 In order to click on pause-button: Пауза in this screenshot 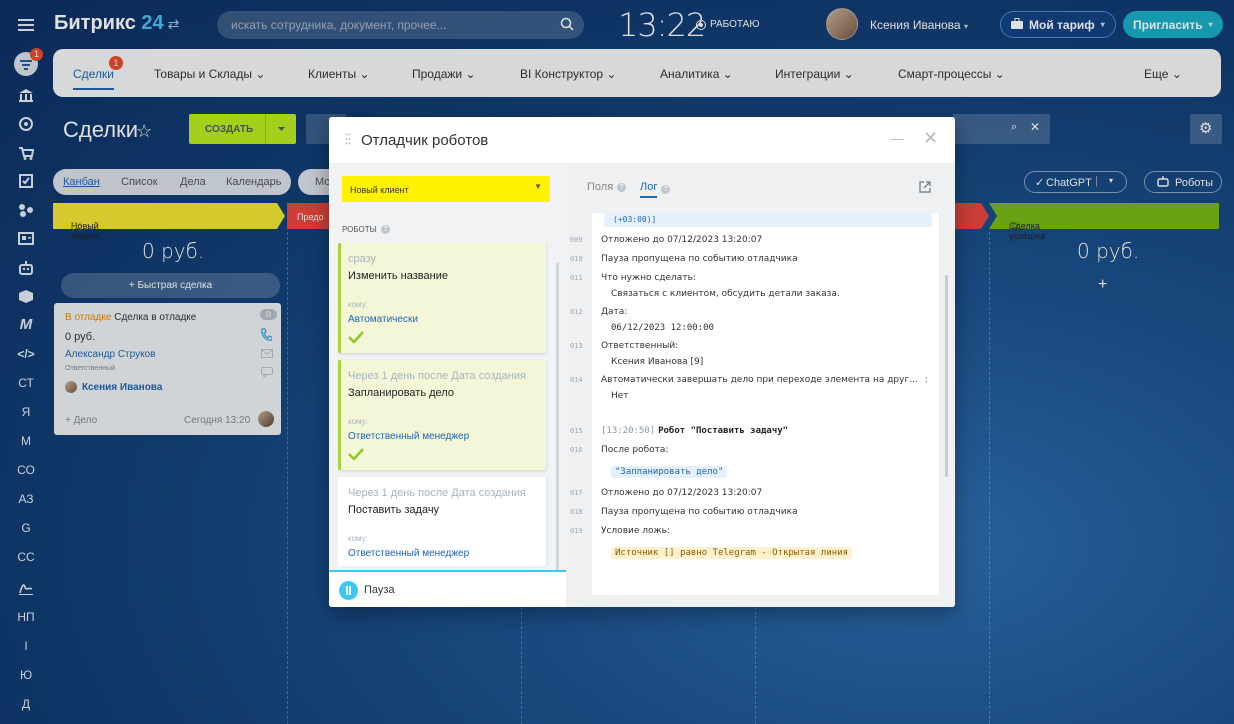, I will do `click(379, 590)`.